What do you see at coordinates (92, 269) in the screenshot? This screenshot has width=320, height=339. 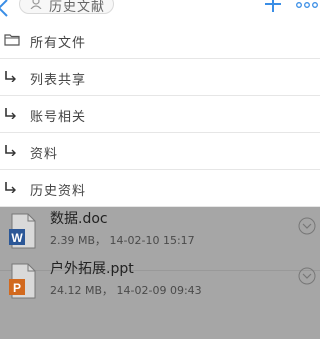 I see `file-name: 户外拓展.ppt` at bounding box center [92, 269].